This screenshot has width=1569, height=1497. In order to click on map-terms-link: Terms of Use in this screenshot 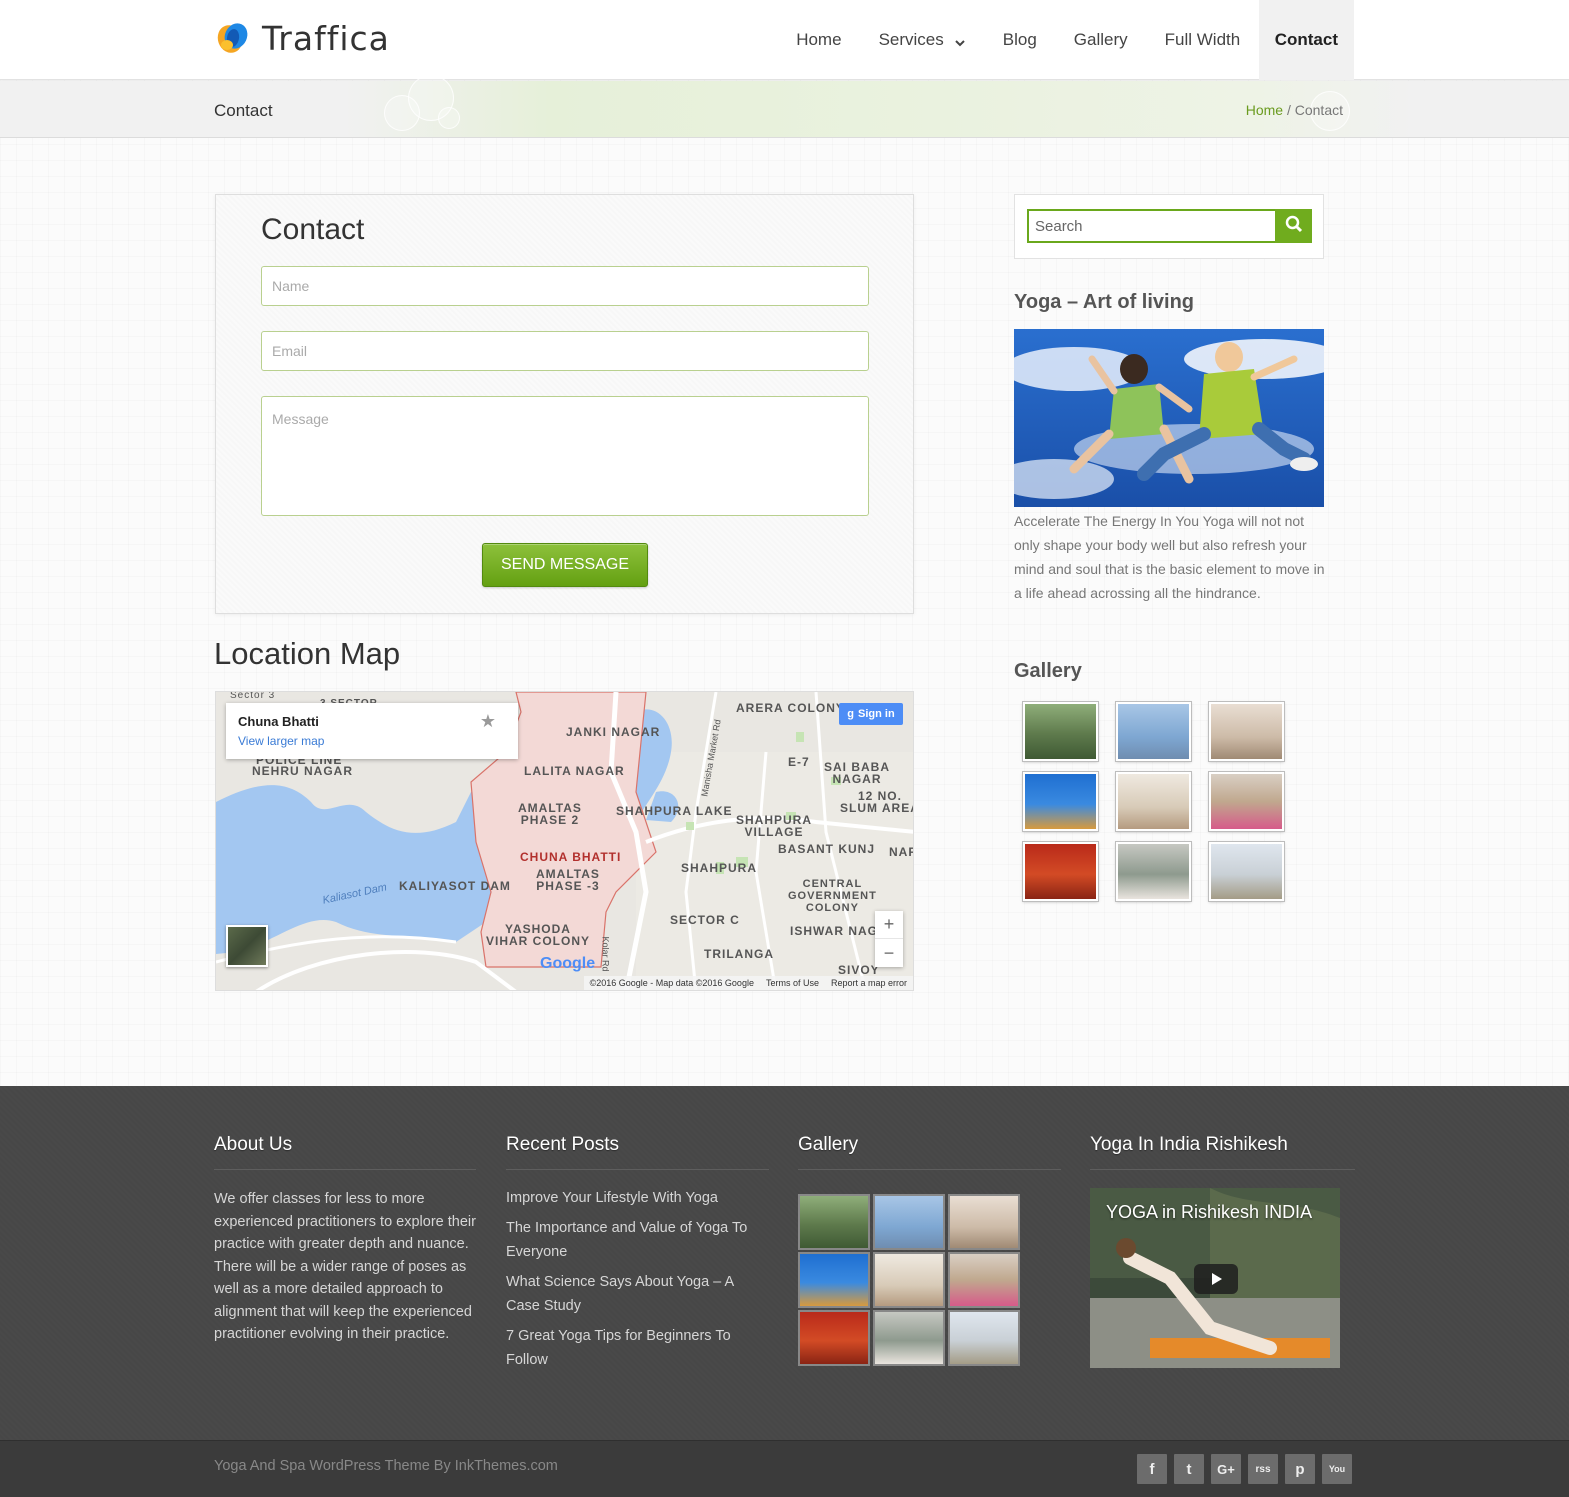, I will do `click(792, 983)`.